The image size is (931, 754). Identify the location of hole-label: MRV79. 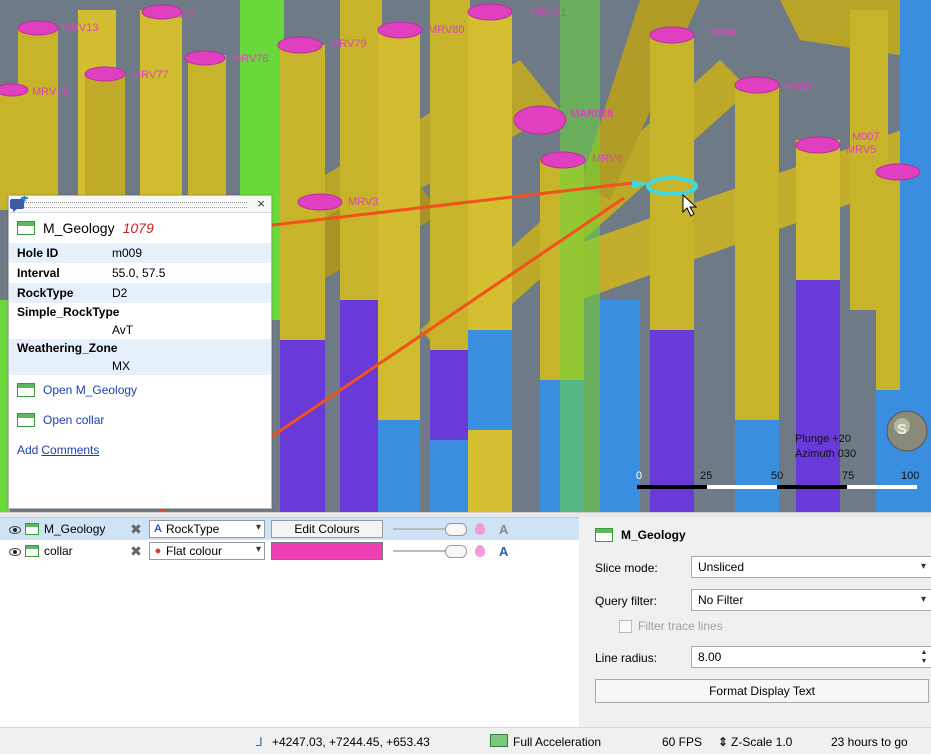
(348, 44).